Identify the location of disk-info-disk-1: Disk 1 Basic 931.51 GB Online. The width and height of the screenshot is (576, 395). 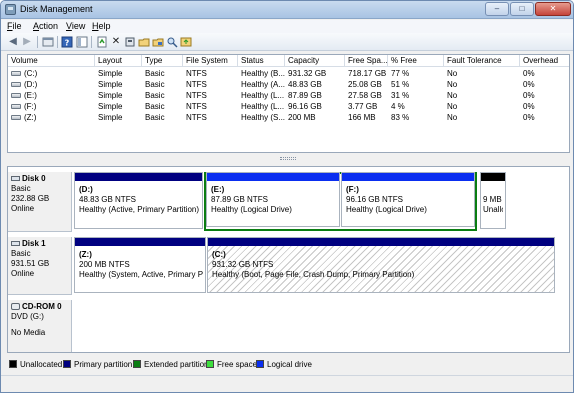
(40, 266).